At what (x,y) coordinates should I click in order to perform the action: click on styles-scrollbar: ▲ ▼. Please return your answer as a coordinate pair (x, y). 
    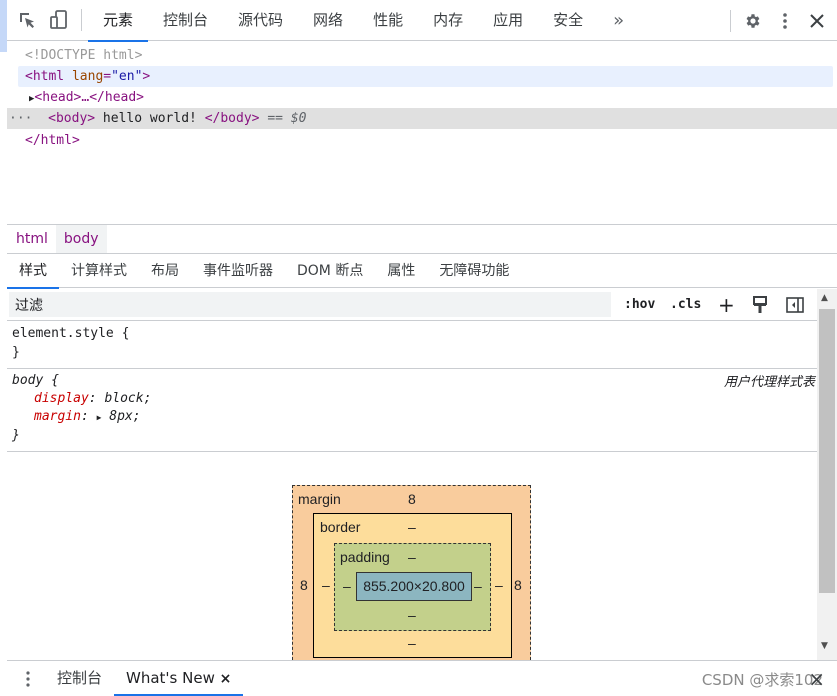
    Looking at the image, I should click on (827, 474).